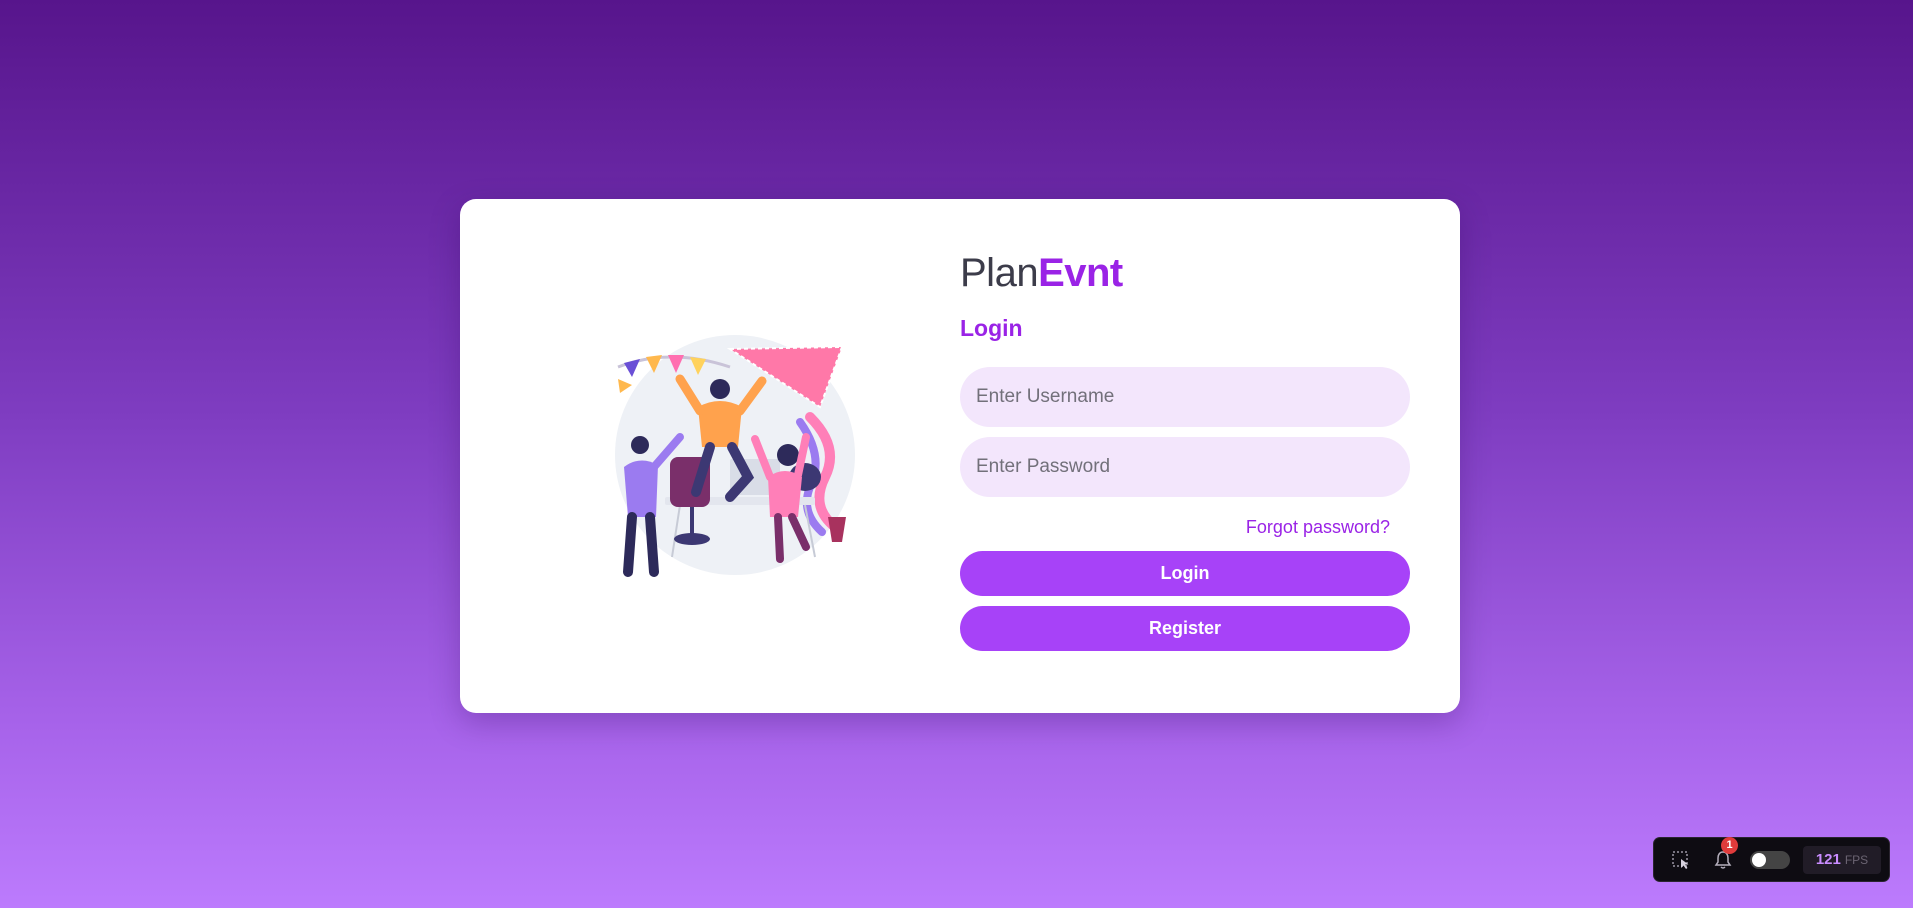 This screenshot has width=1913, height=908. I want to click on fps-unit: FPS, so click(1856, 860).